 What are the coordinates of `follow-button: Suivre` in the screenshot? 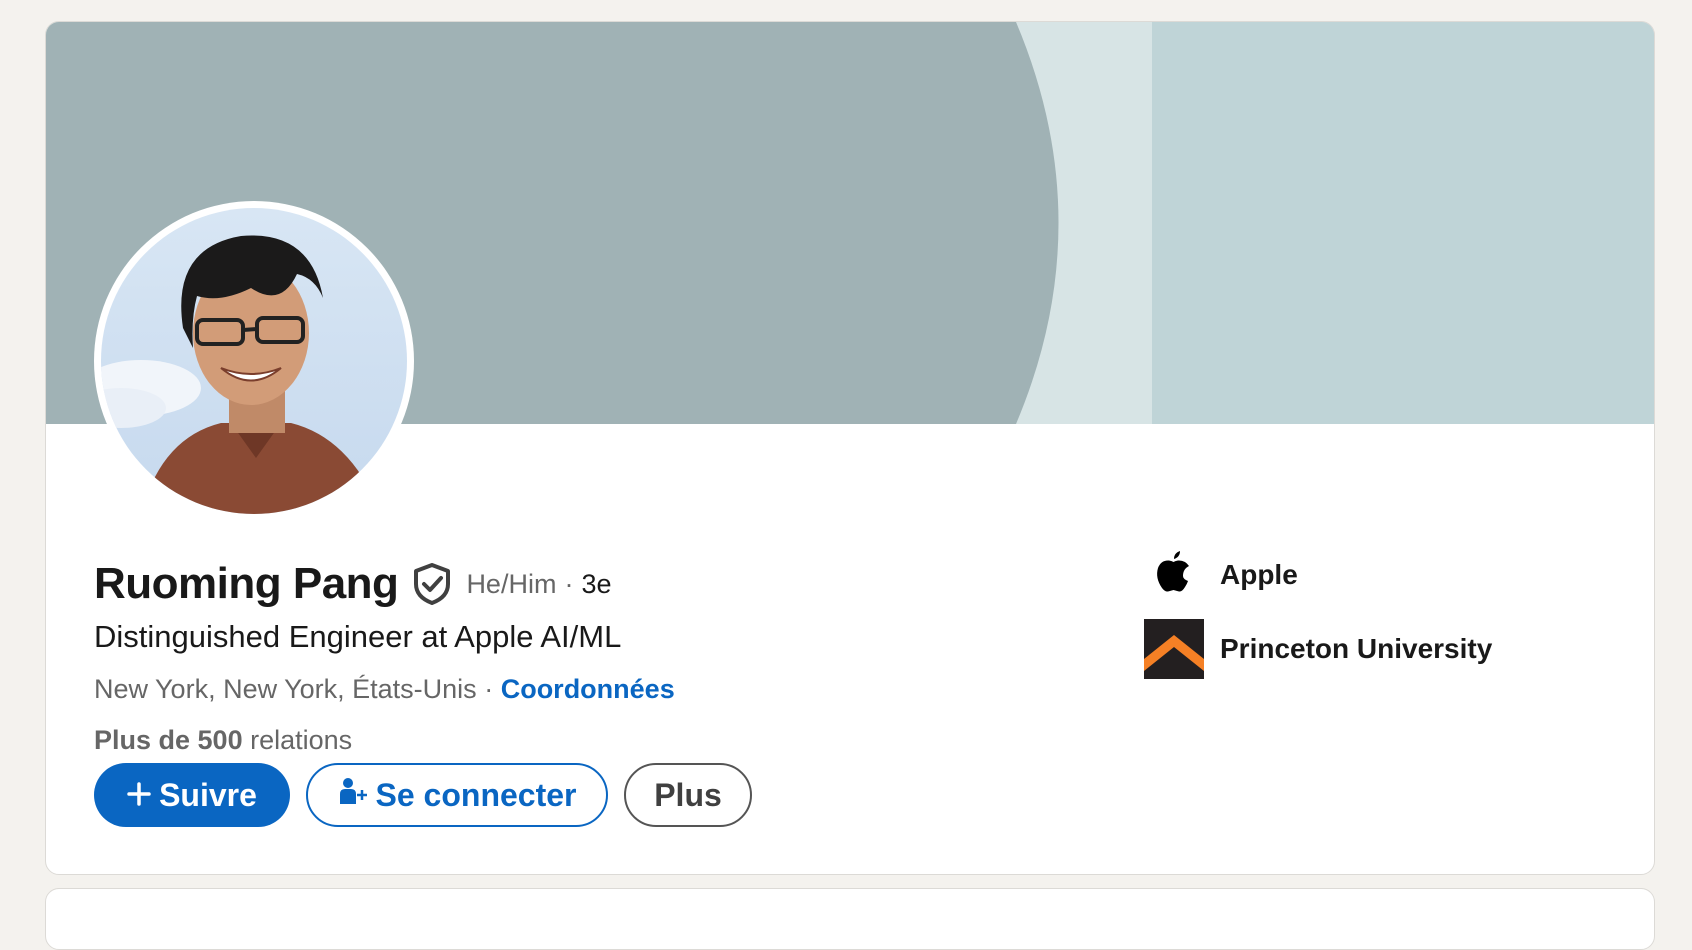 It's located at (192, 795).